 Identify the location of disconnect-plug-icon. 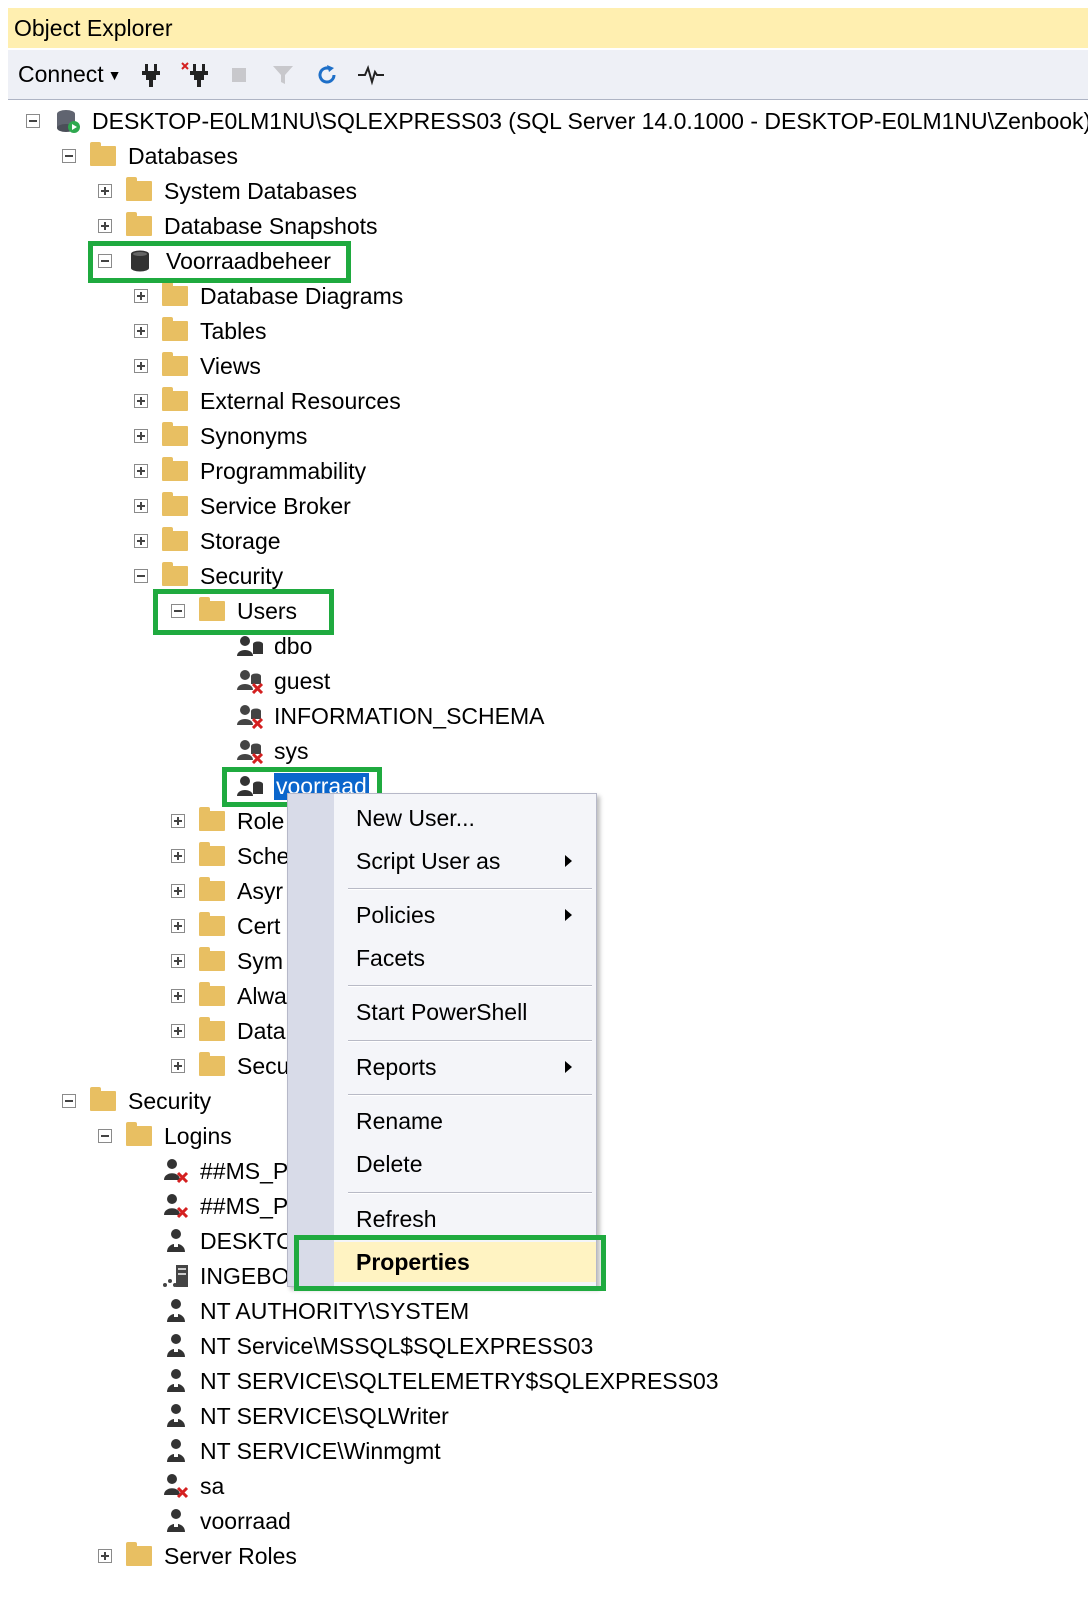
(195, 75).